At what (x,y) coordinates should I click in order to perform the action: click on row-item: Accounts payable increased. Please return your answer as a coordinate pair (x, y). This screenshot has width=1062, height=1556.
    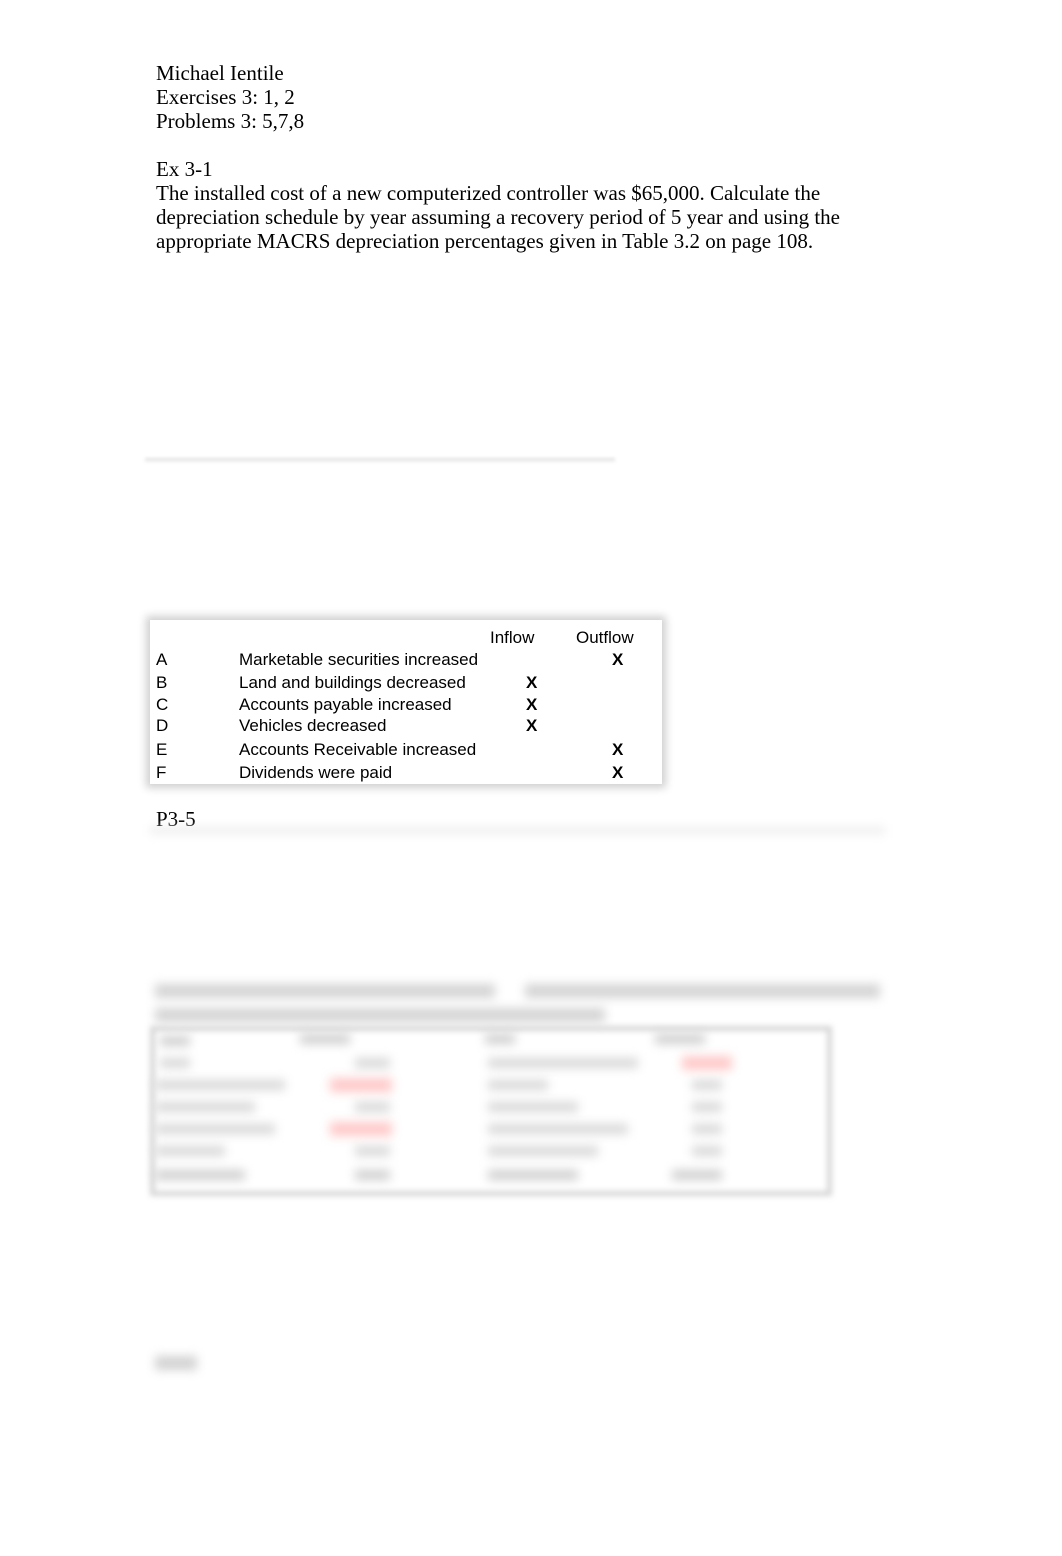
    Looking at the image, I should click on (345, 704).